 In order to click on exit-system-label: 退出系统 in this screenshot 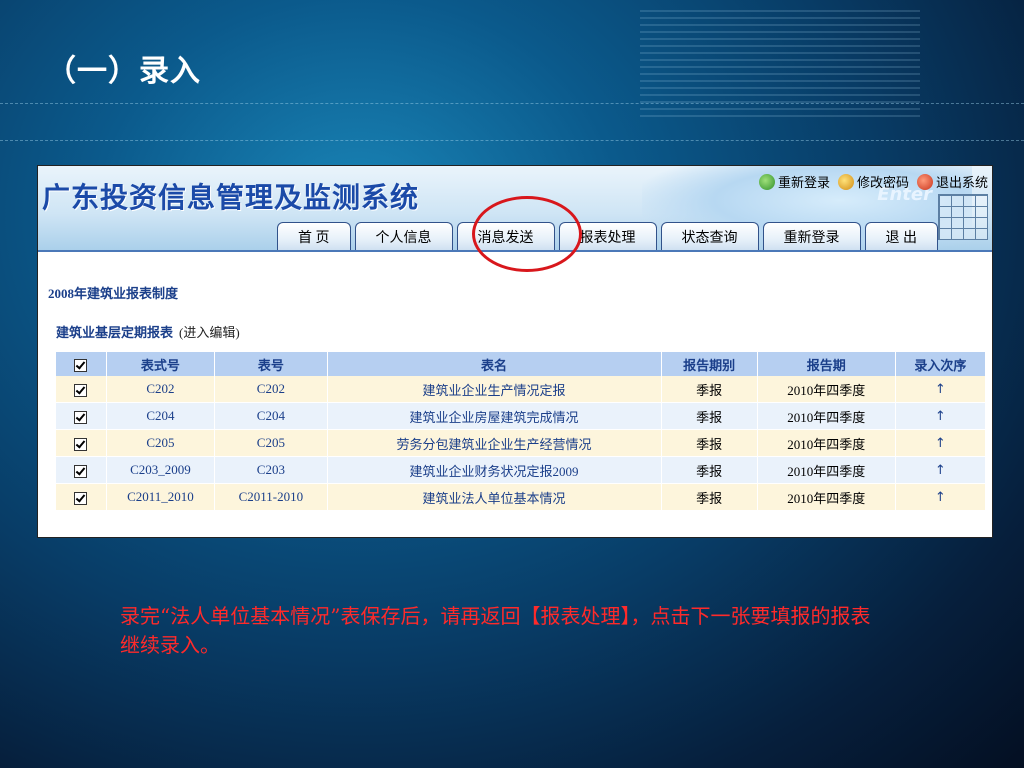, I will do `click(961, 182)`.